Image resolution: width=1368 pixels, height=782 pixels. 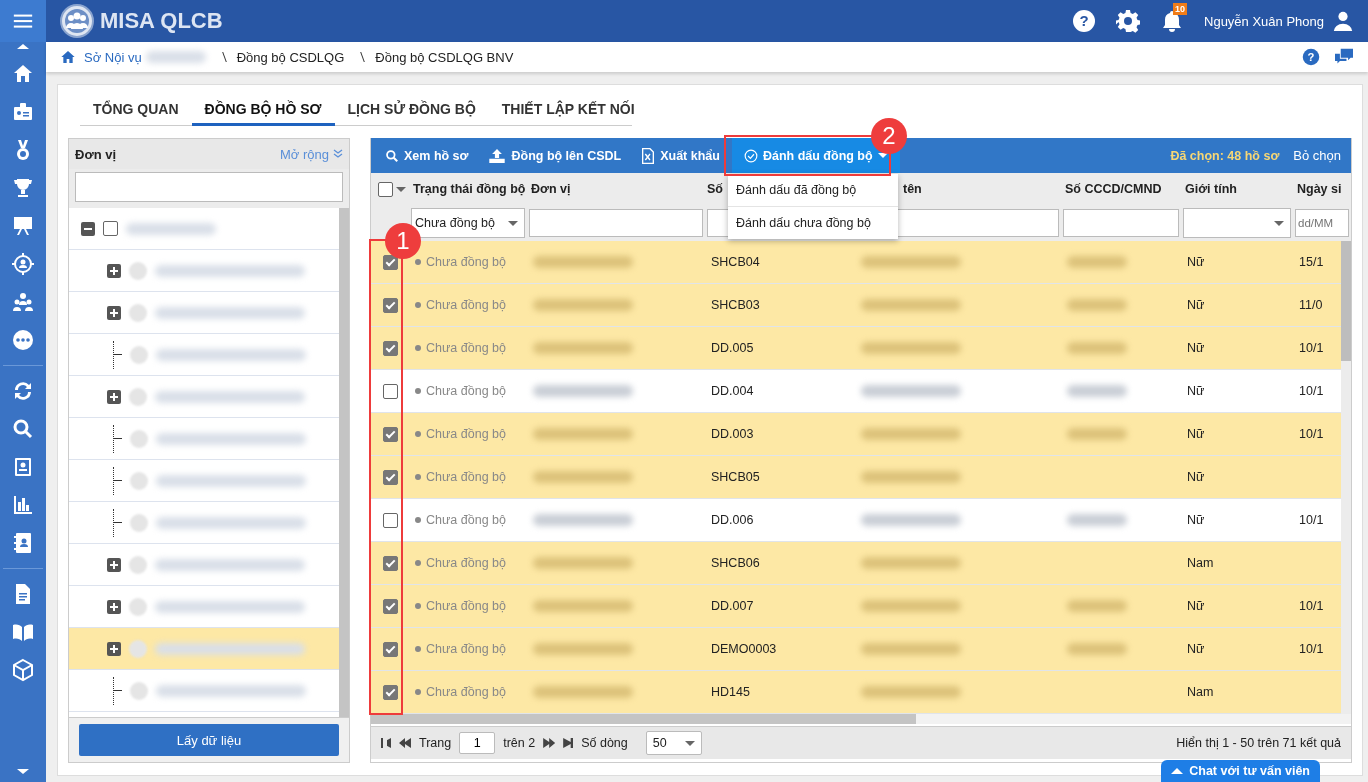 What do you see at coordinates (732, 520) in the screenshot?
I see `table-cell: DD.006` at bounding box center [732, 520].